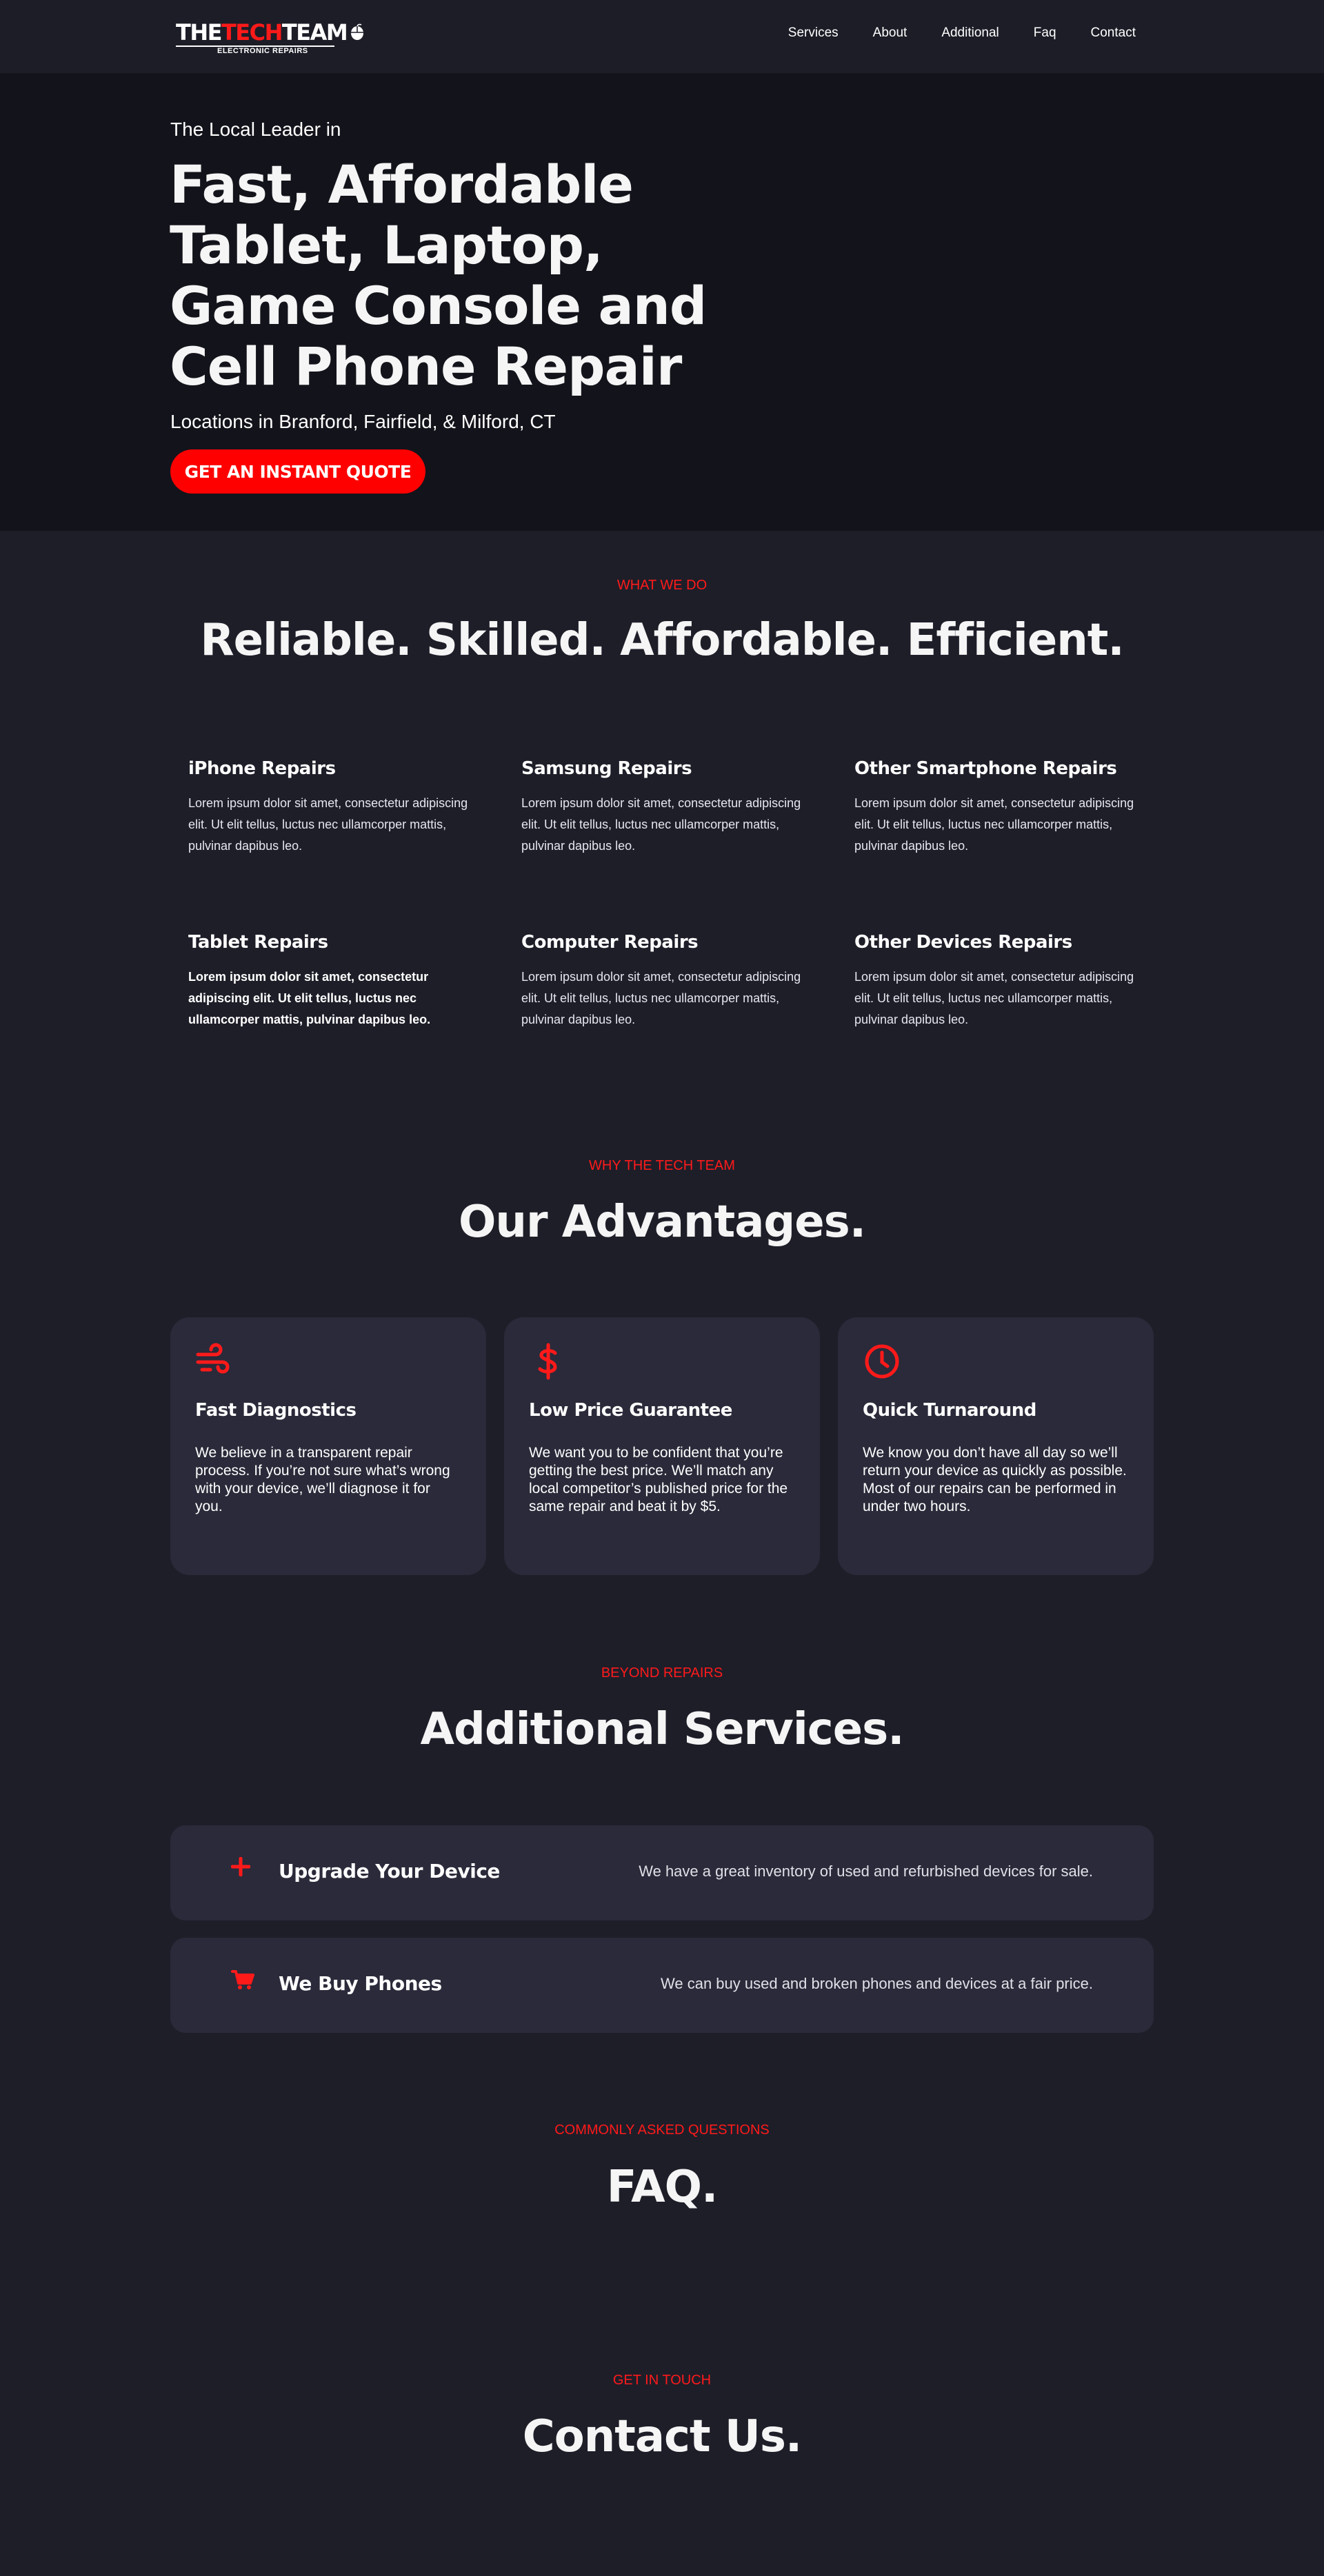 The width and height of the screenshot is (1324, 2576). I want to click on main-nav: Services About Additional Faq Contact, so click(962, 33).